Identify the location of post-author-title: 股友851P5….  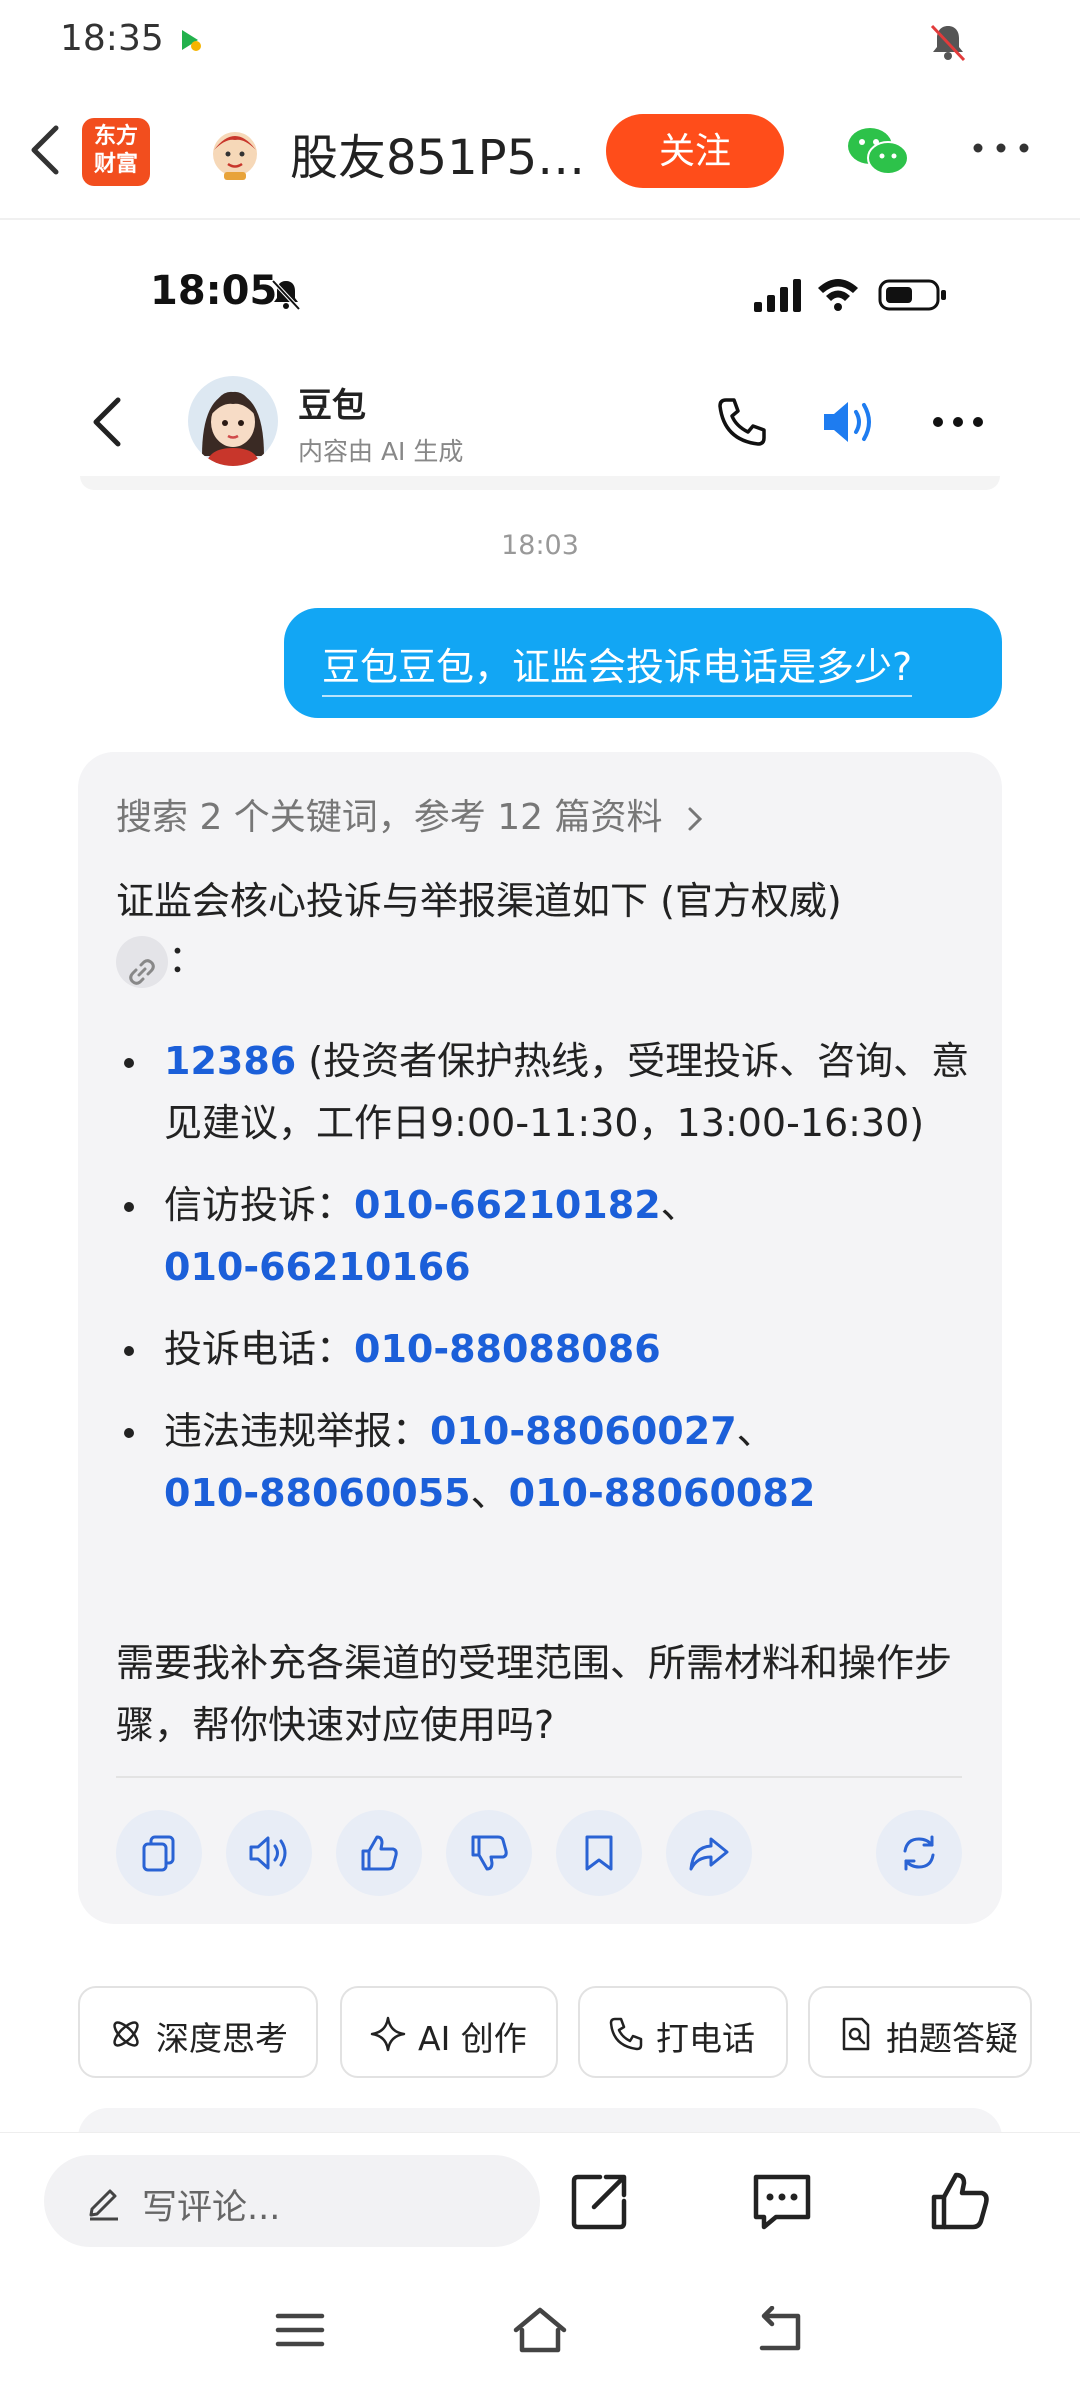
(438, 158).